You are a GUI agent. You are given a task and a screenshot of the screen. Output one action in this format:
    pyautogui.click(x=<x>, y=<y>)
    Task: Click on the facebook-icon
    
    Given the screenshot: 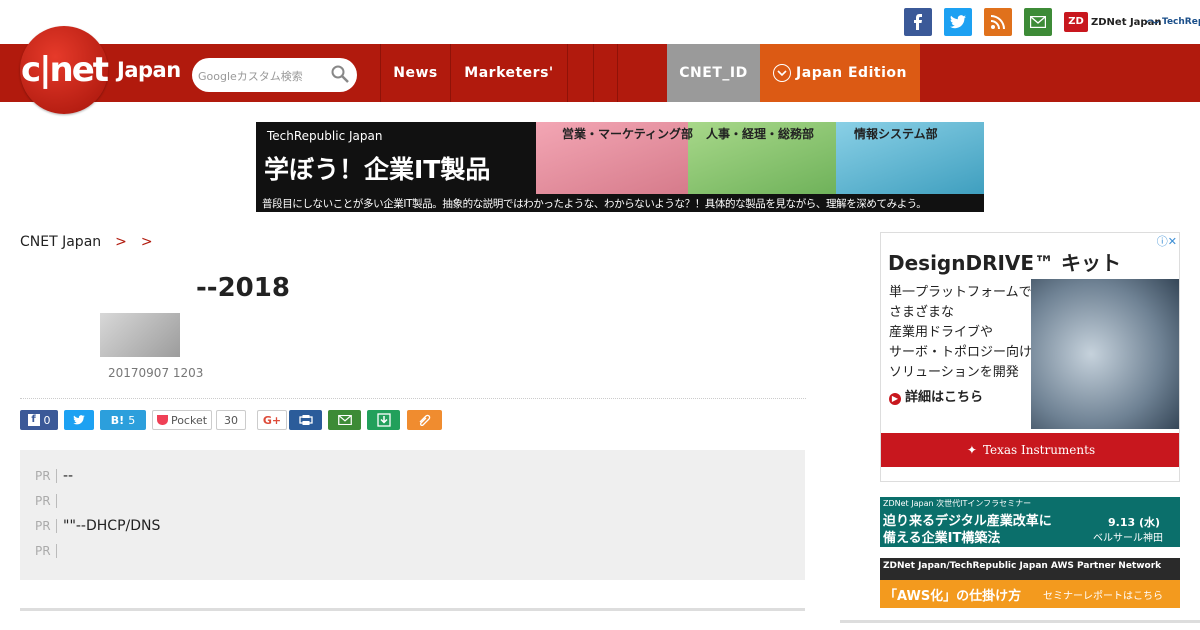 What is the action you would take?
    pyautogui.click(x=918, y=22)
    